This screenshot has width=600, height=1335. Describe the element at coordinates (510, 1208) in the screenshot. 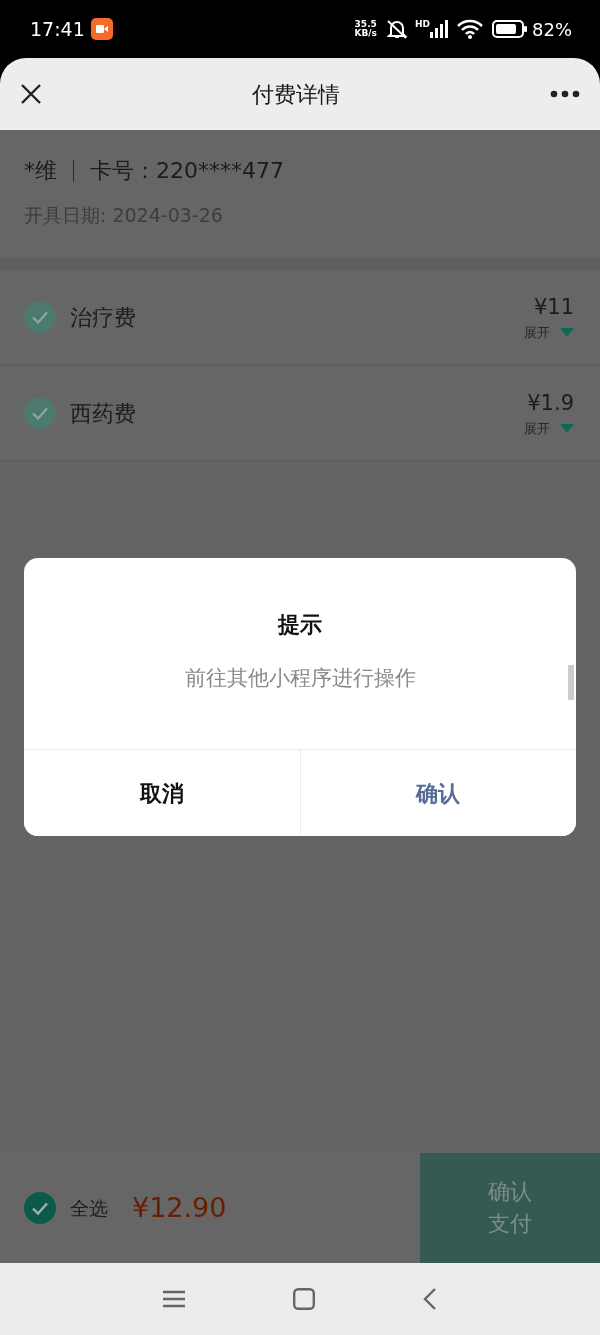

I see `pay-button: 确认 支付` at that location.